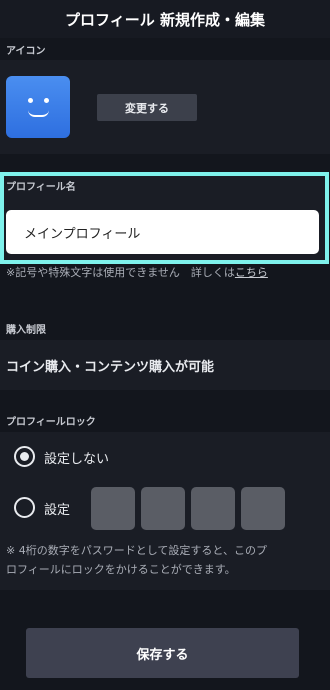 The width and height of the screenshot is (330, 690). What do you see at coordinates (120, 272) in the screenshot?
I see `profile-name-note-text: ※記号や特殊文字は使用できません 詳しくは` at bounding box center [120, 272].